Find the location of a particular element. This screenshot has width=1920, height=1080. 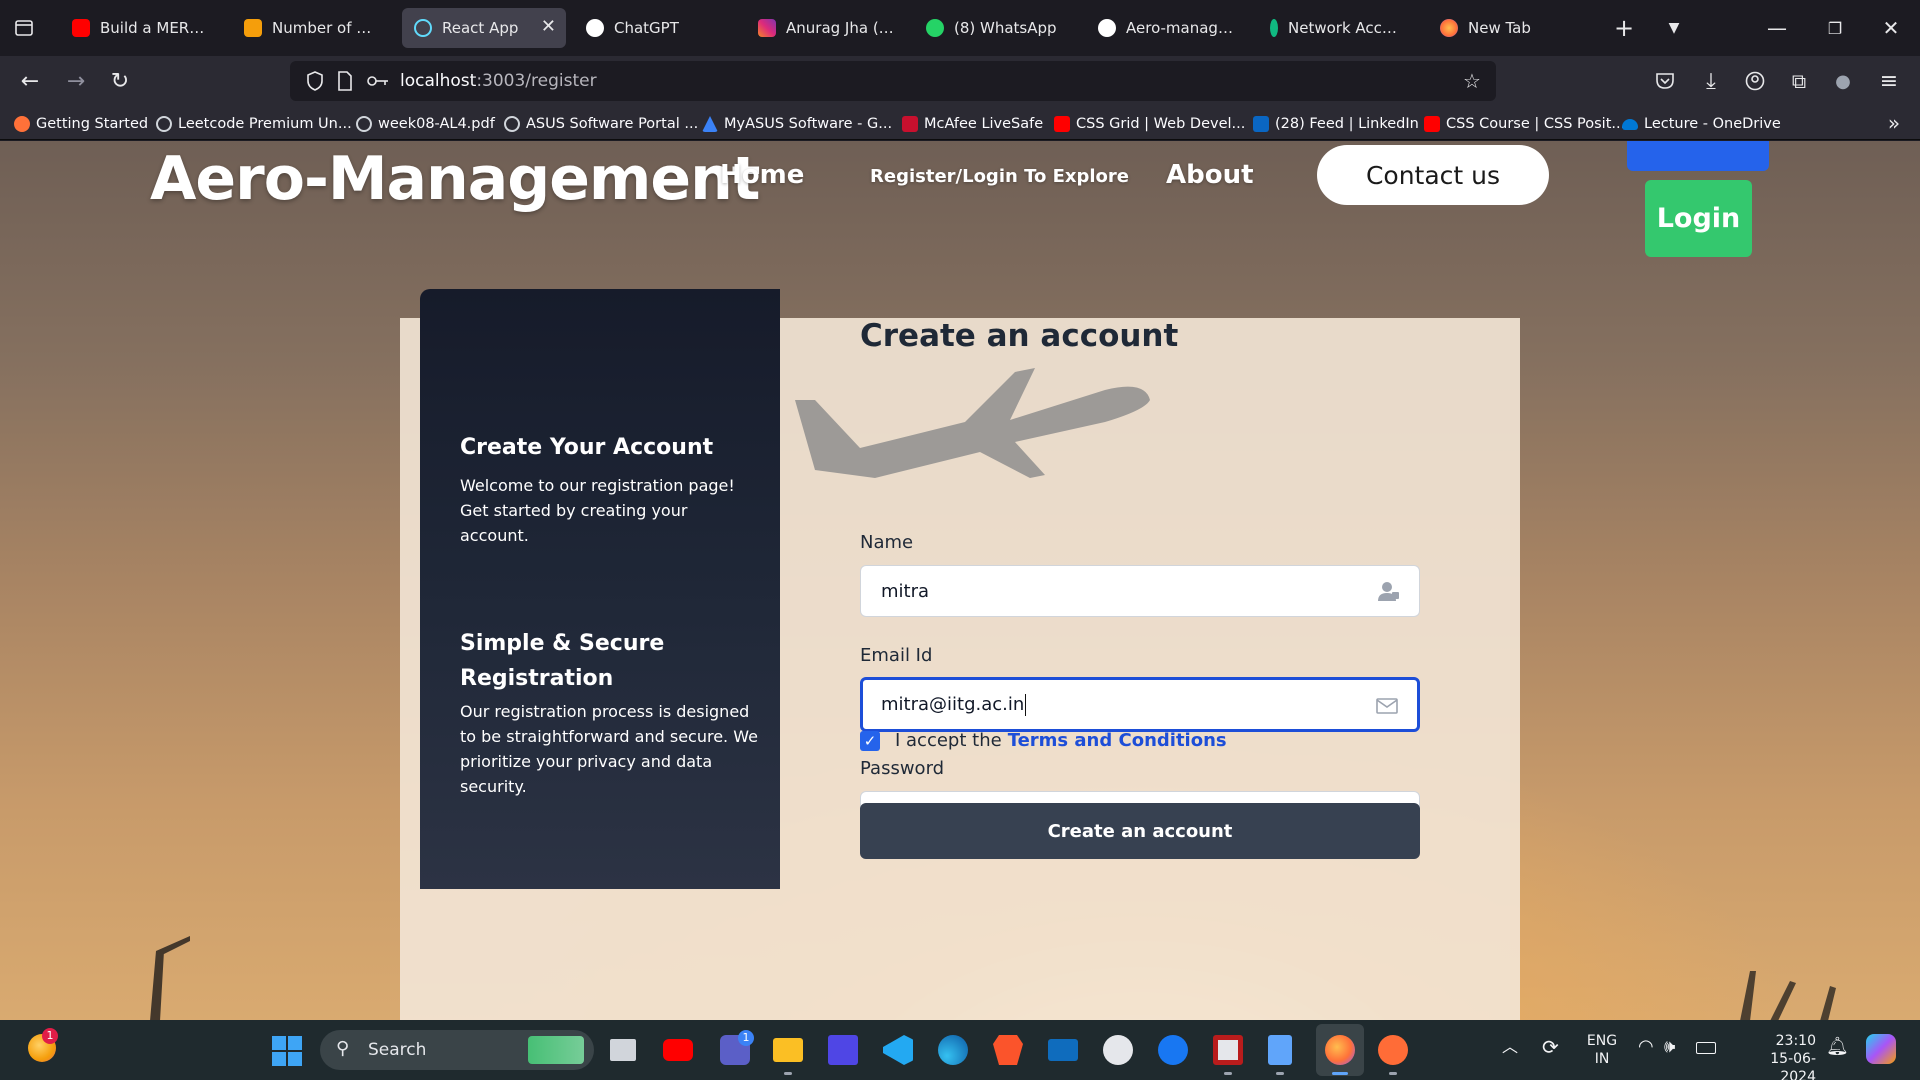

info-heading-secure: Simple & Secure Registration is located at coordinates (562, 661).